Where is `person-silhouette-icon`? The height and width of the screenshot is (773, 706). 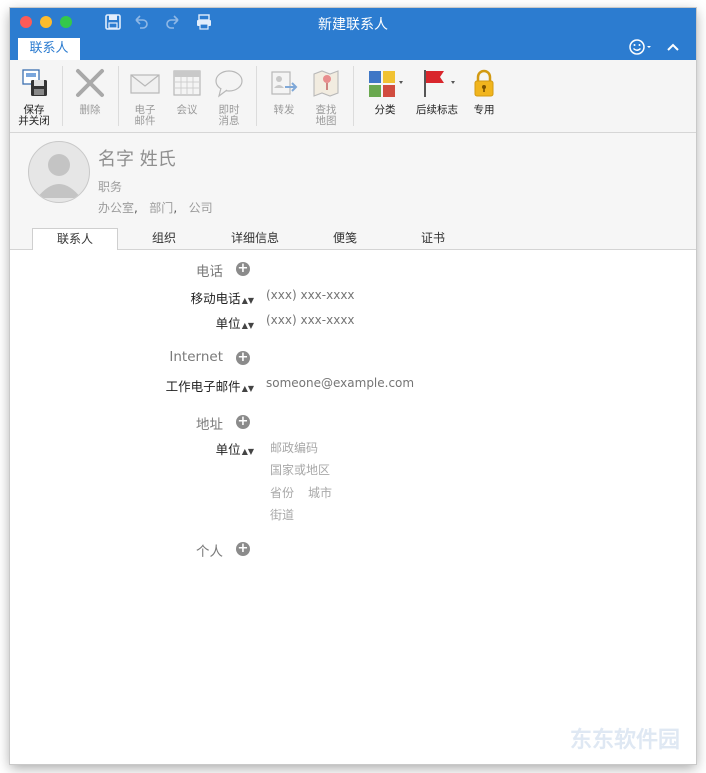
person-silhouette-icon is located at coordinates (59, 176).